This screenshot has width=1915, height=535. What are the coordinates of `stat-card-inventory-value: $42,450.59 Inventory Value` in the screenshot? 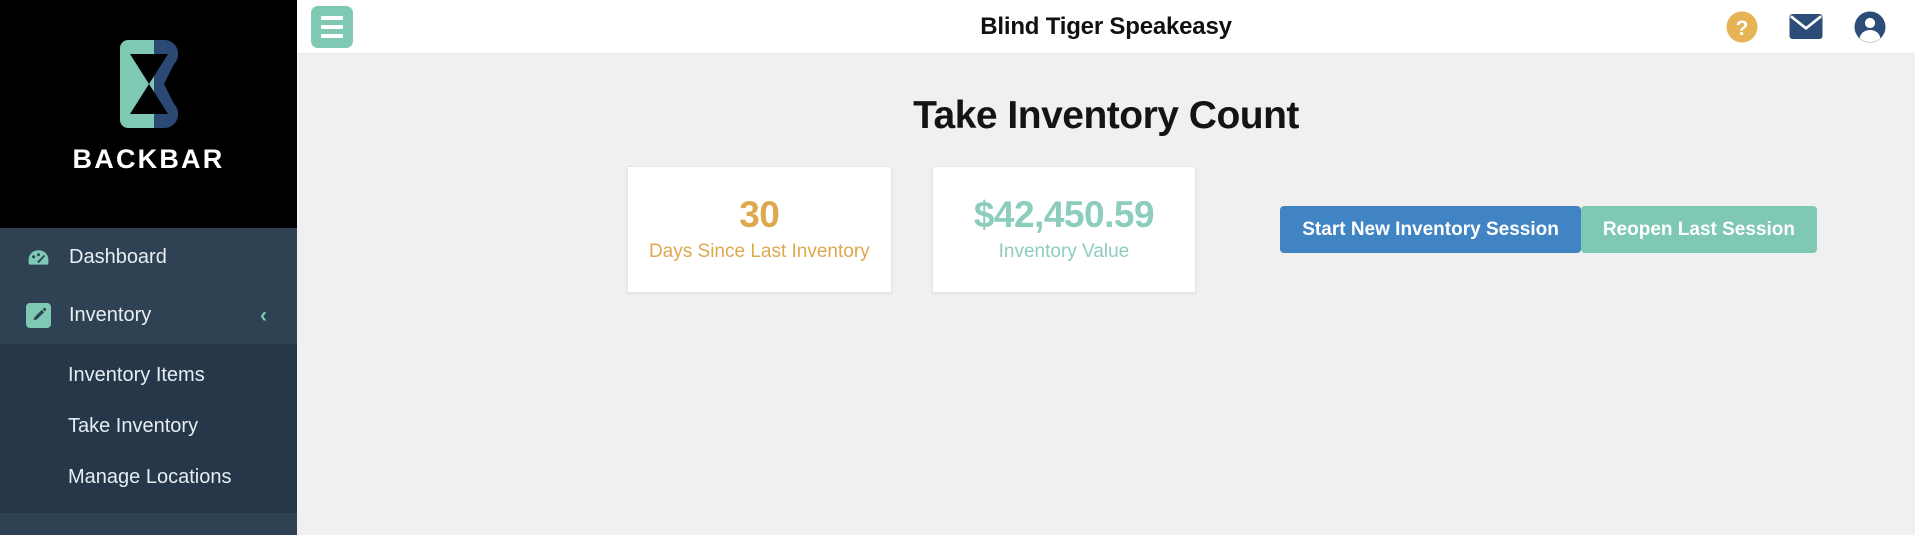 It's located at (1064, 229).